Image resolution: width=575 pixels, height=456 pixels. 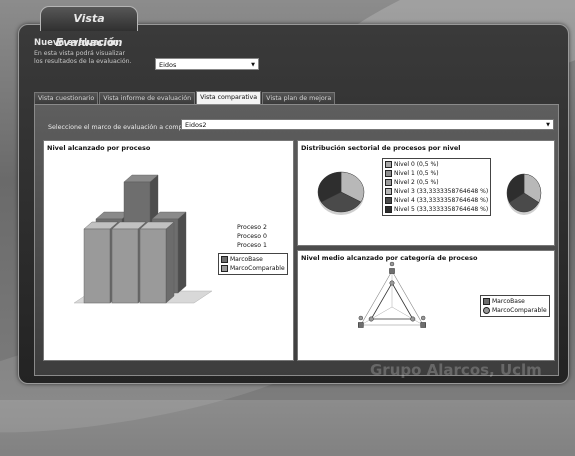 What do you see at coordinates (416, 182) in the screenshot?
I see `legend-label: Nivel 2 (0,5 %)` at bounding box center [416, 182].